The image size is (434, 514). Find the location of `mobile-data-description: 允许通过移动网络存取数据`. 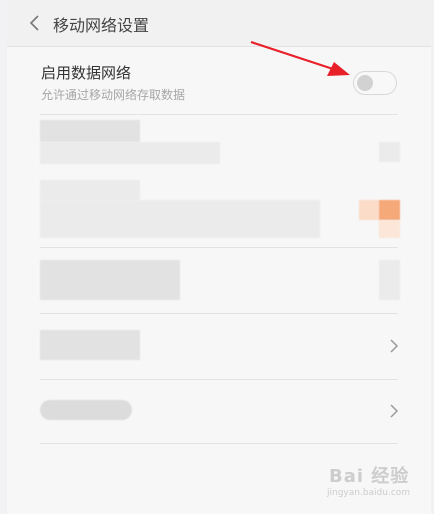

mobile-data-description: 允许通过移动网络存取数据 is located at coordinates (113, 95).